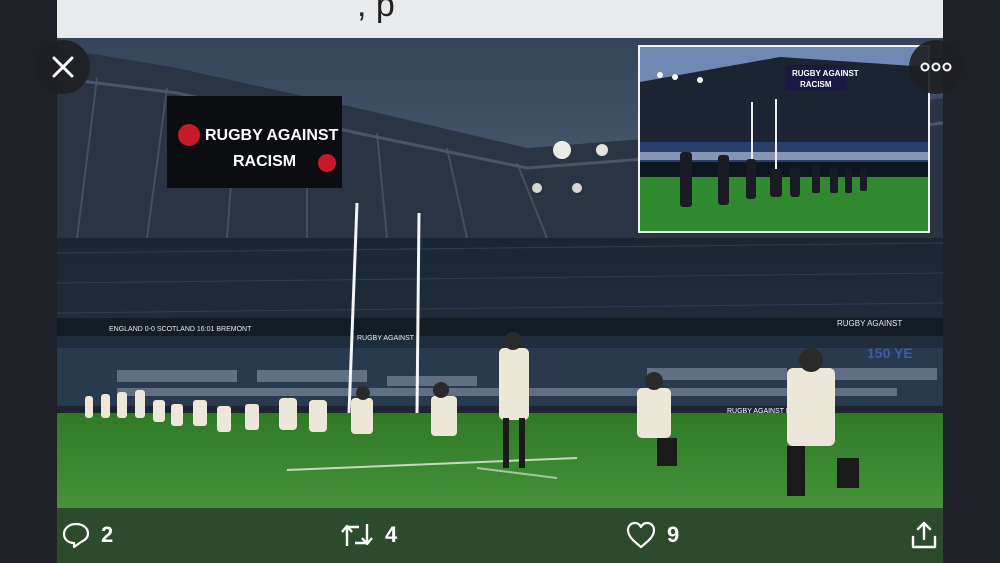 This screenshot has width=1000, height=563. What do you see at coordinates (641, 535) in the screenshot?
I see `heart-icon` at bounding box center [641, 535].